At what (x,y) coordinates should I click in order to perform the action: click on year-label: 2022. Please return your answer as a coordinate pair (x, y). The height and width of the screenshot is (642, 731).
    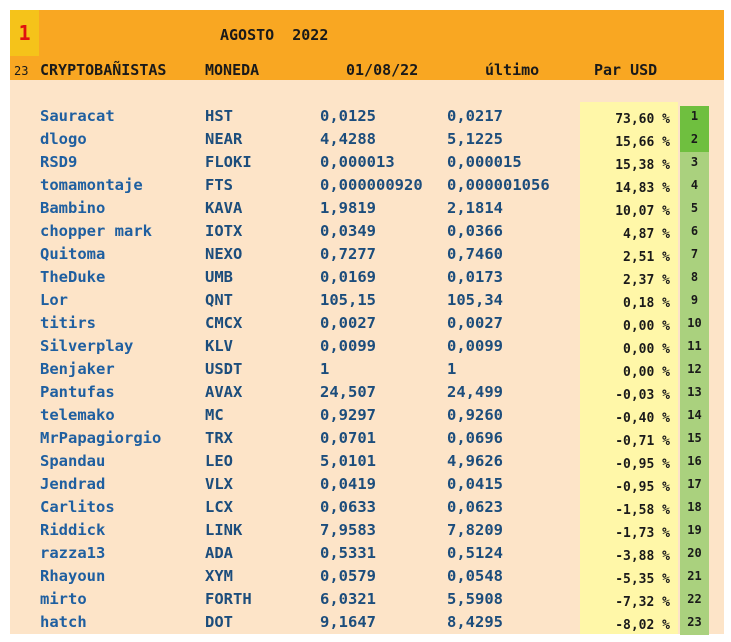
    Looking at the image, I should click on (310, 35).